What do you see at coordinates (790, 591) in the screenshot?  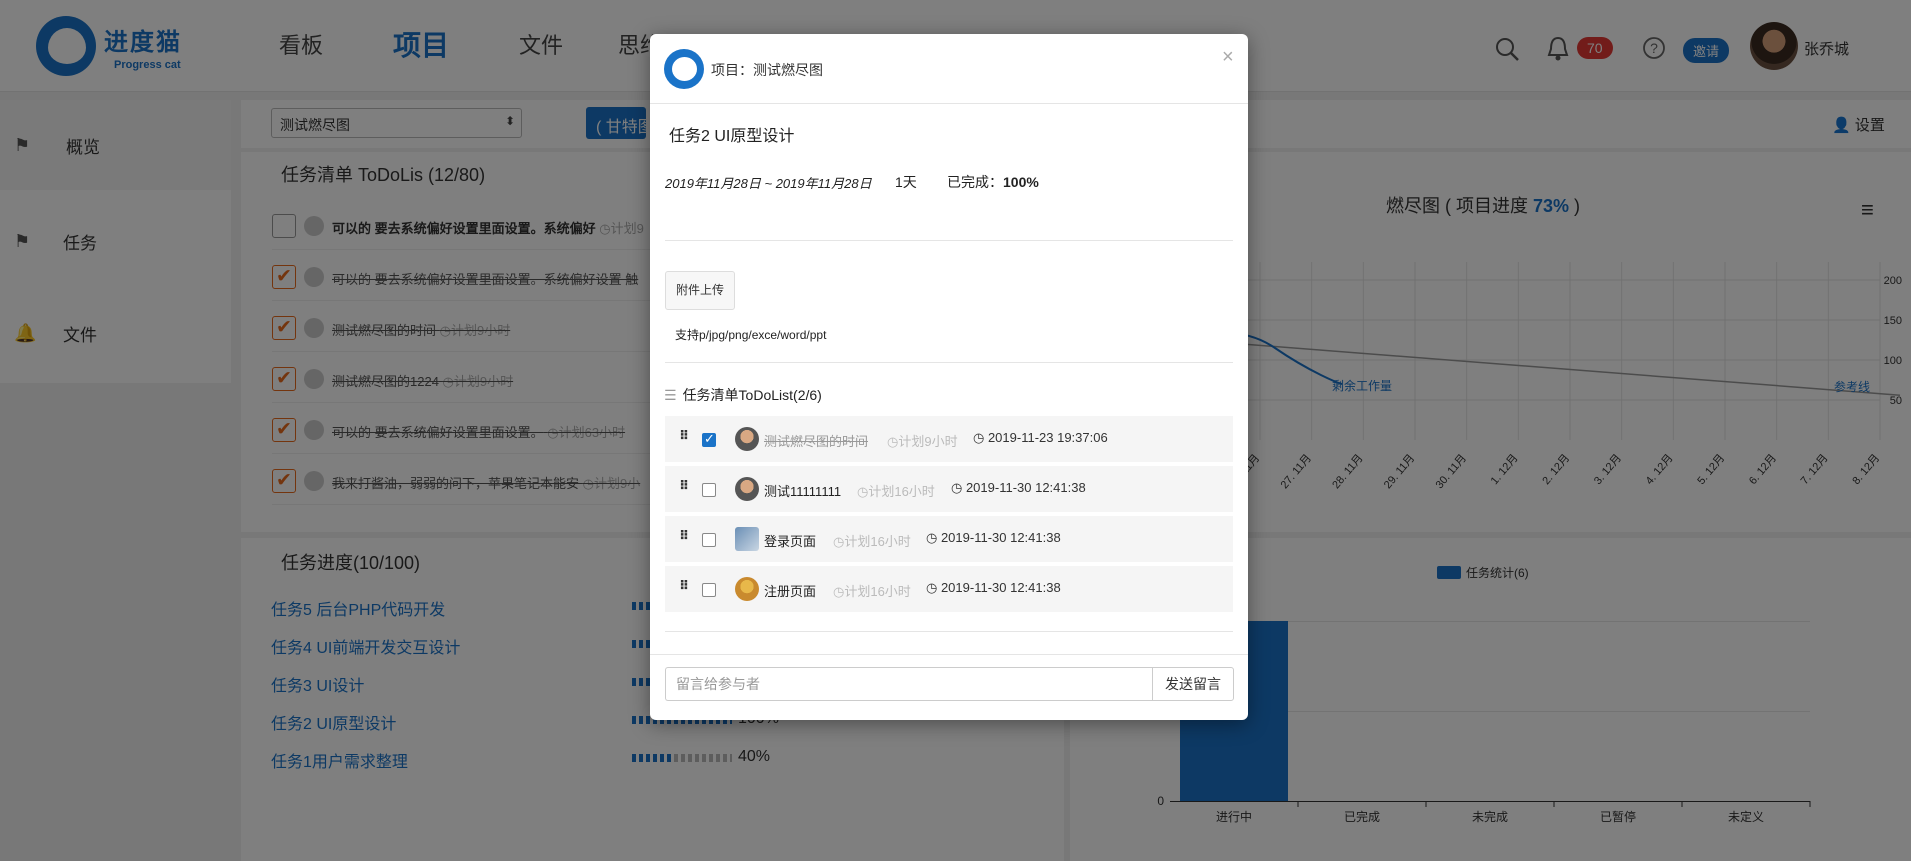 I see `item-name: 注册页面` at bounding box center [790, 591].